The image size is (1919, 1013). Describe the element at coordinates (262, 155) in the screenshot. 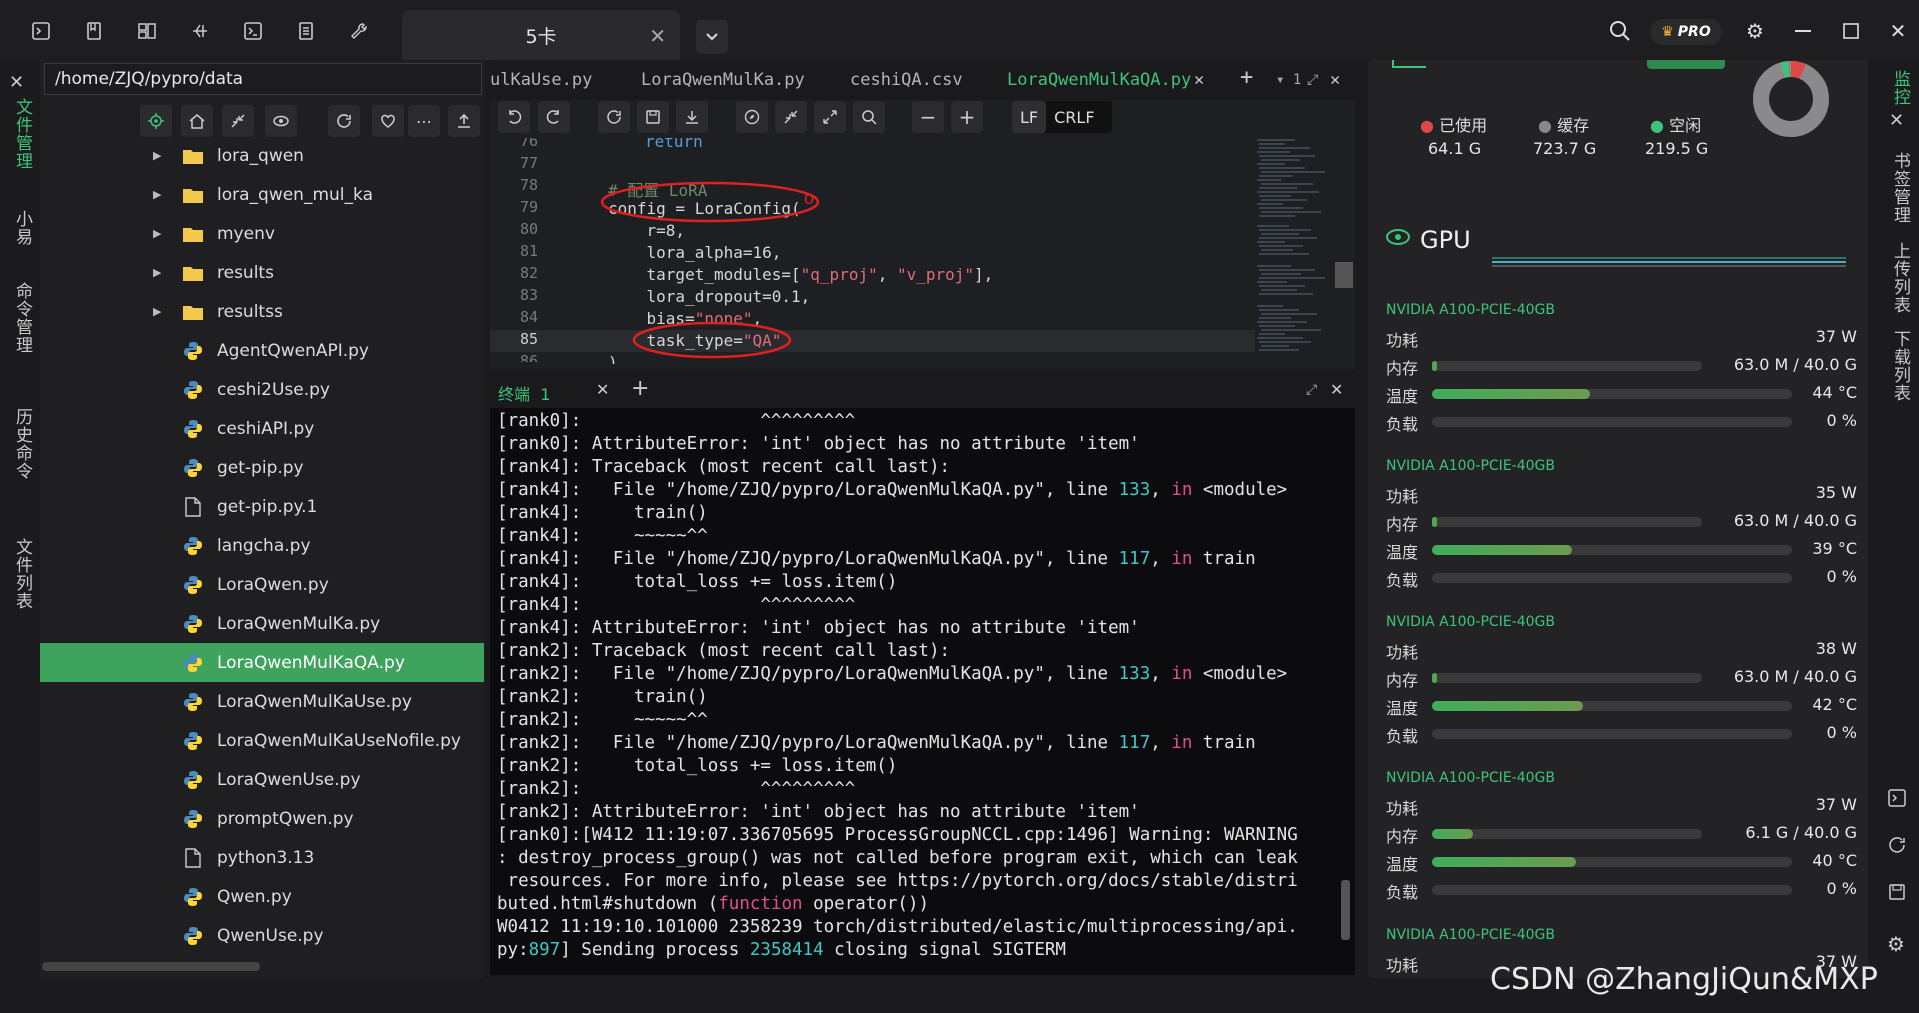

I see `folder-row: ▶ lora_qwen` at that location.